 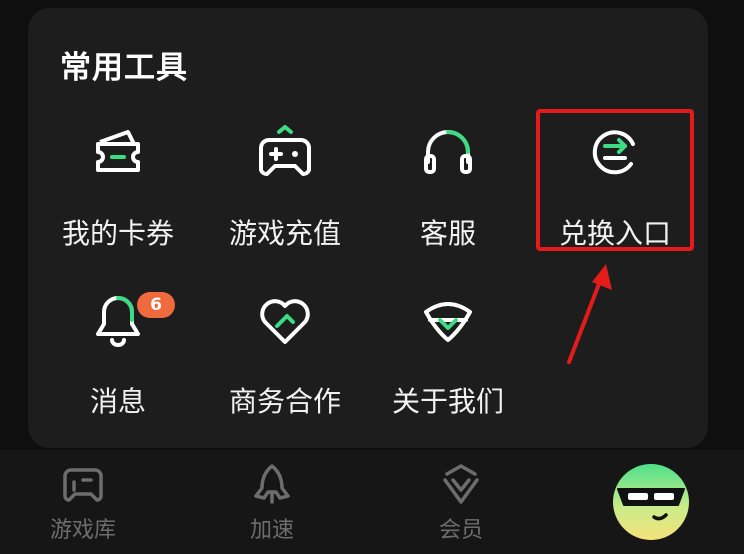 I want to click on tab-label: 游戏库, so click(x=82, y=530).